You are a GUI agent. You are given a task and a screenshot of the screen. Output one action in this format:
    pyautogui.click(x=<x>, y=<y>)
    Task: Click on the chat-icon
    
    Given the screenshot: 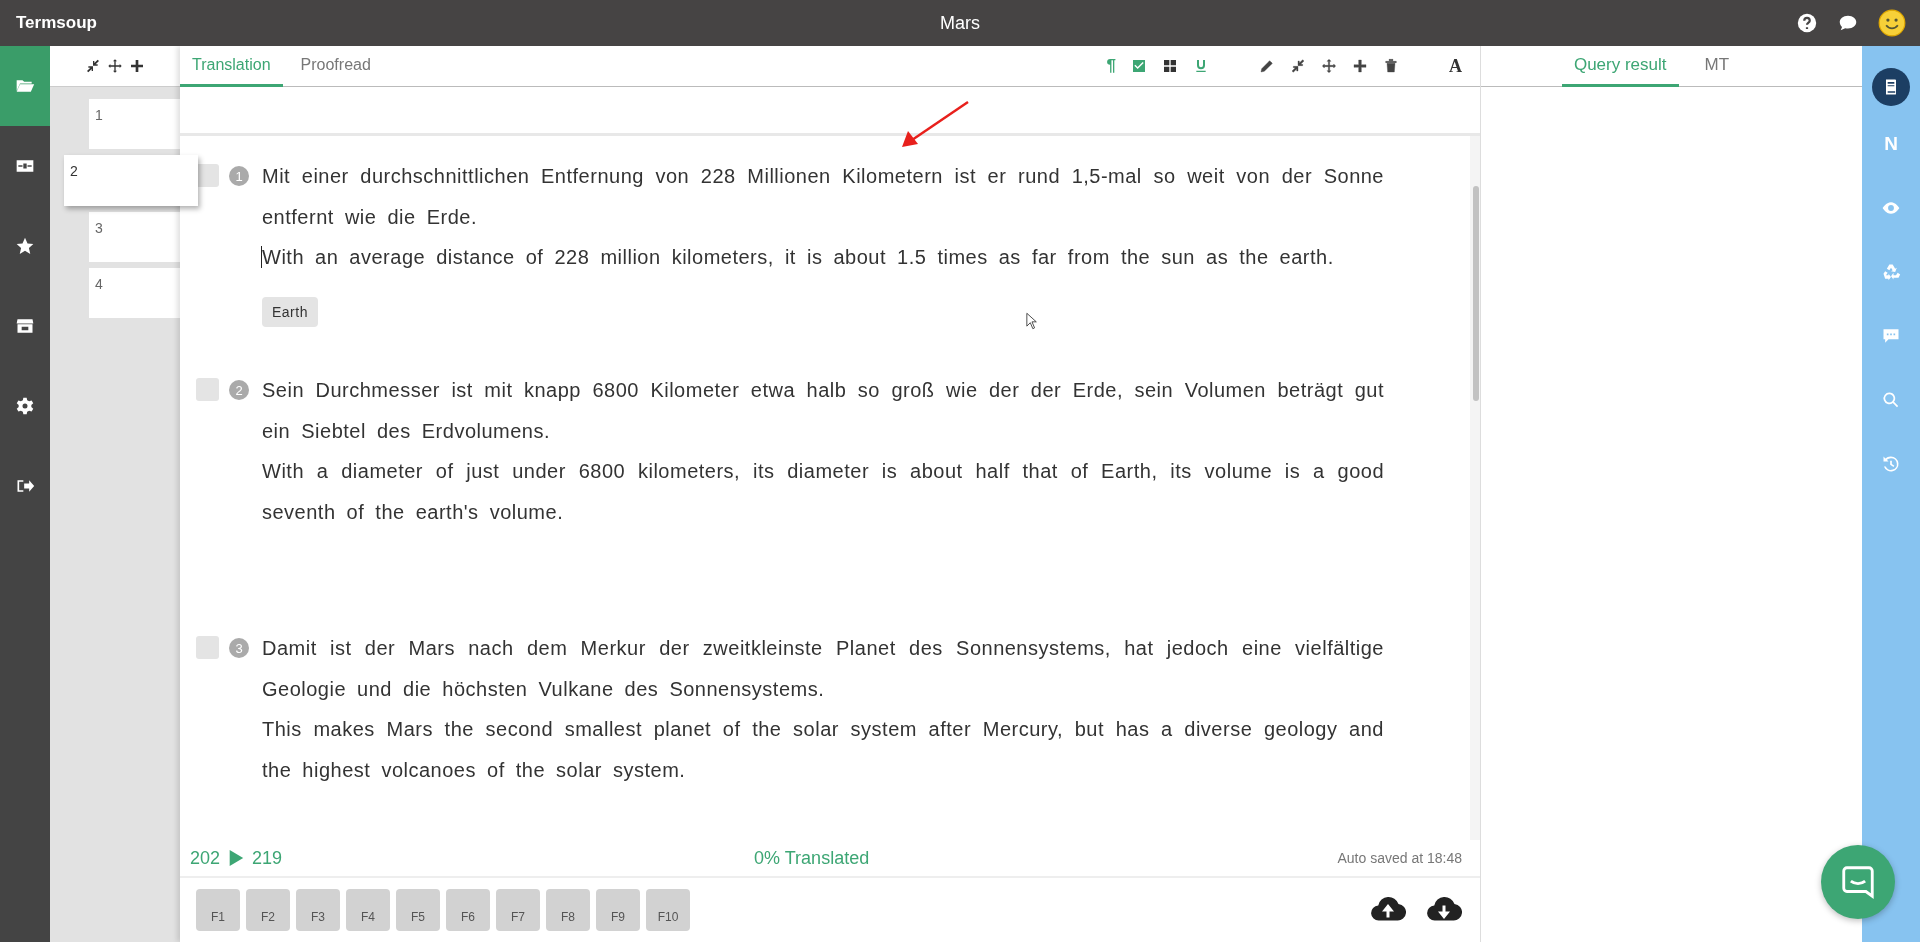 What is the action you would take?
    pyautogui.click(x=1858, y=882)
    